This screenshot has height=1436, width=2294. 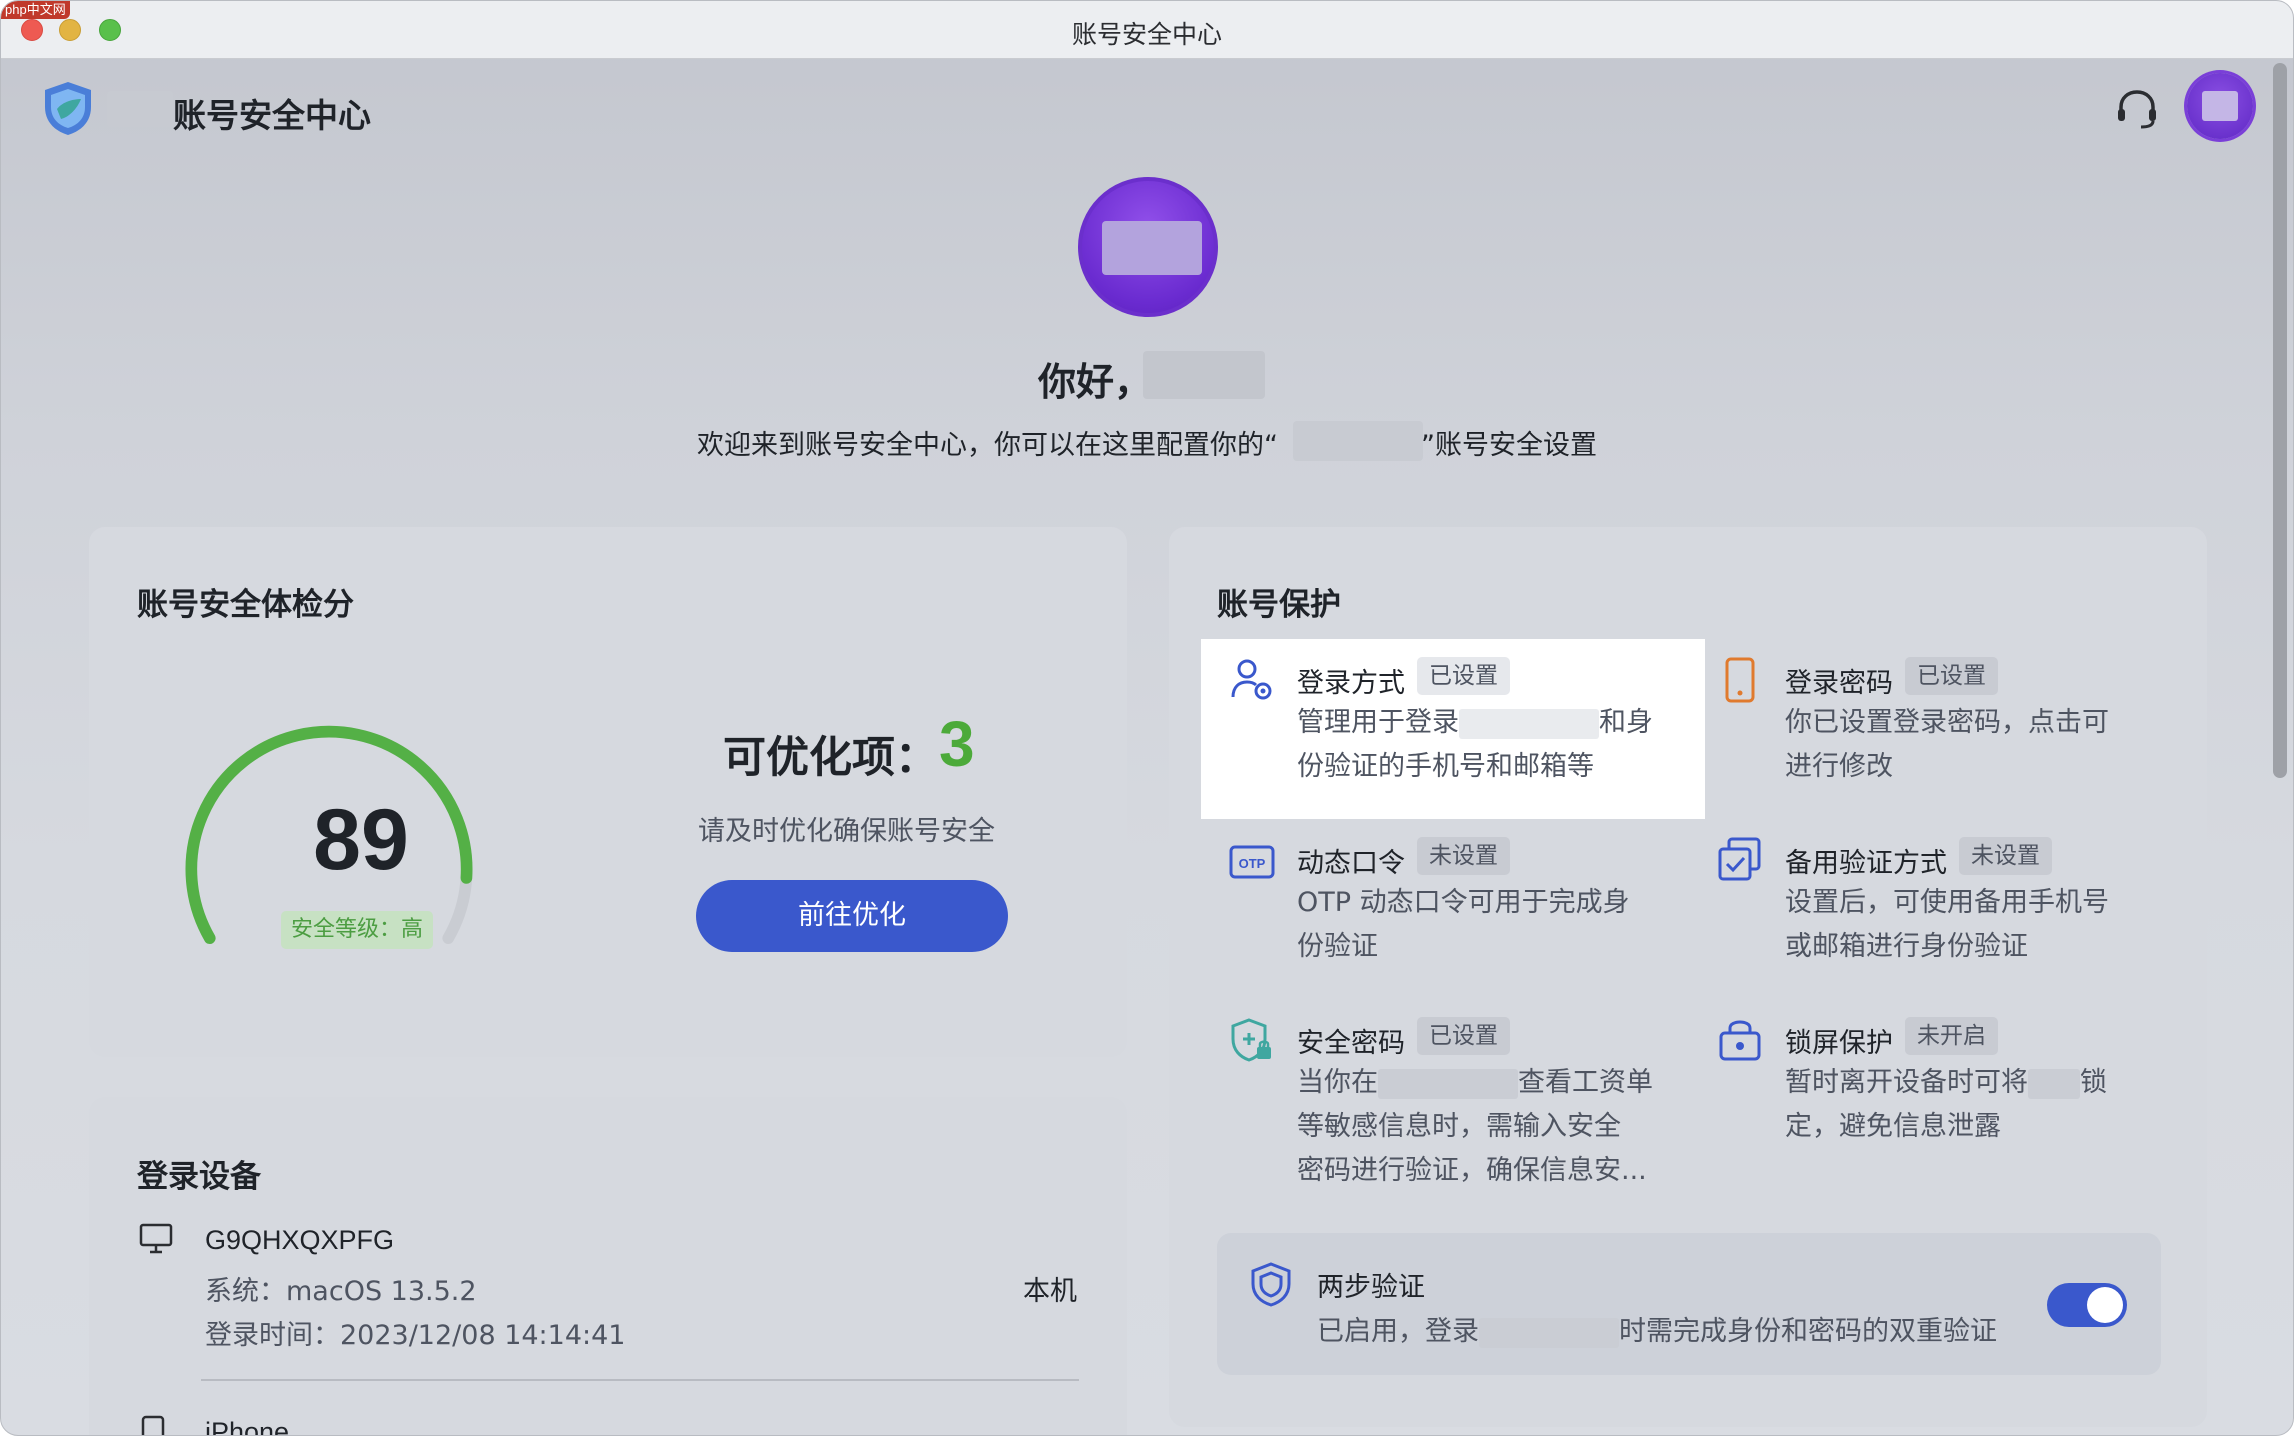 I want to click on two-step-toggle, so click(x=2087, y=1305).